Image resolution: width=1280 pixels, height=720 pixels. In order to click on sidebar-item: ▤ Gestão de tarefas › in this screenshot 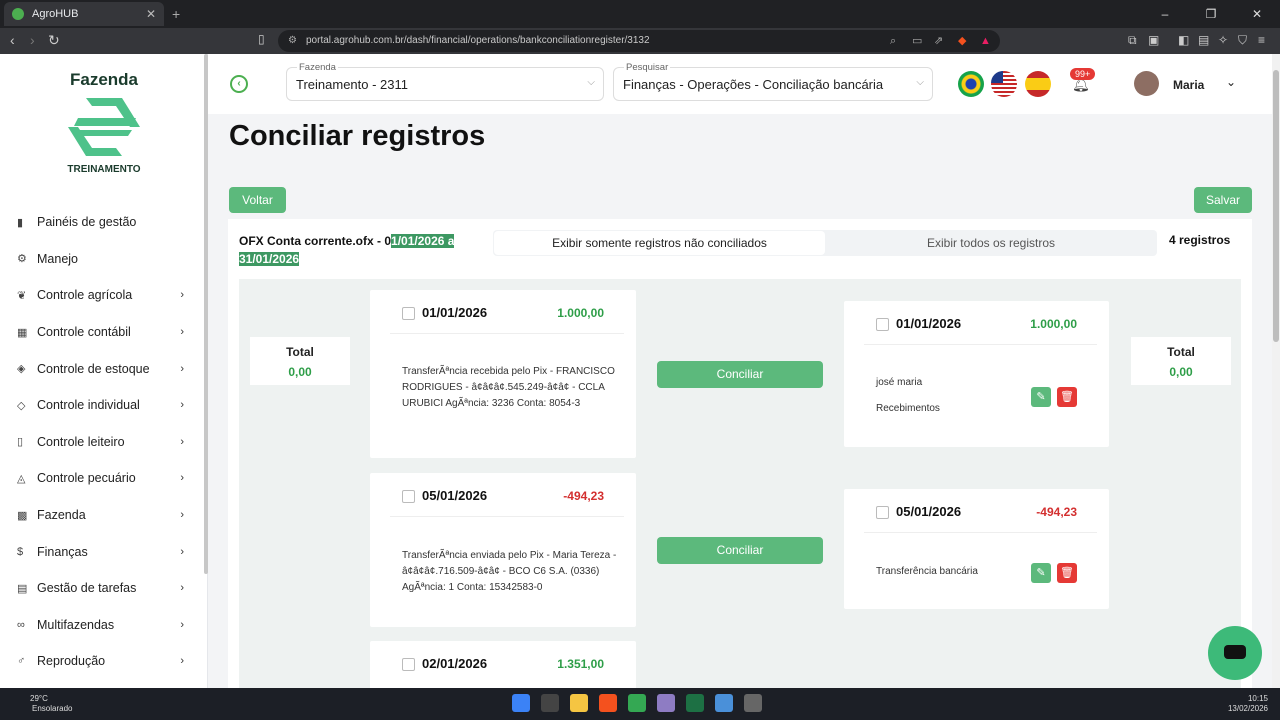, I will do `click(102, 588)`.